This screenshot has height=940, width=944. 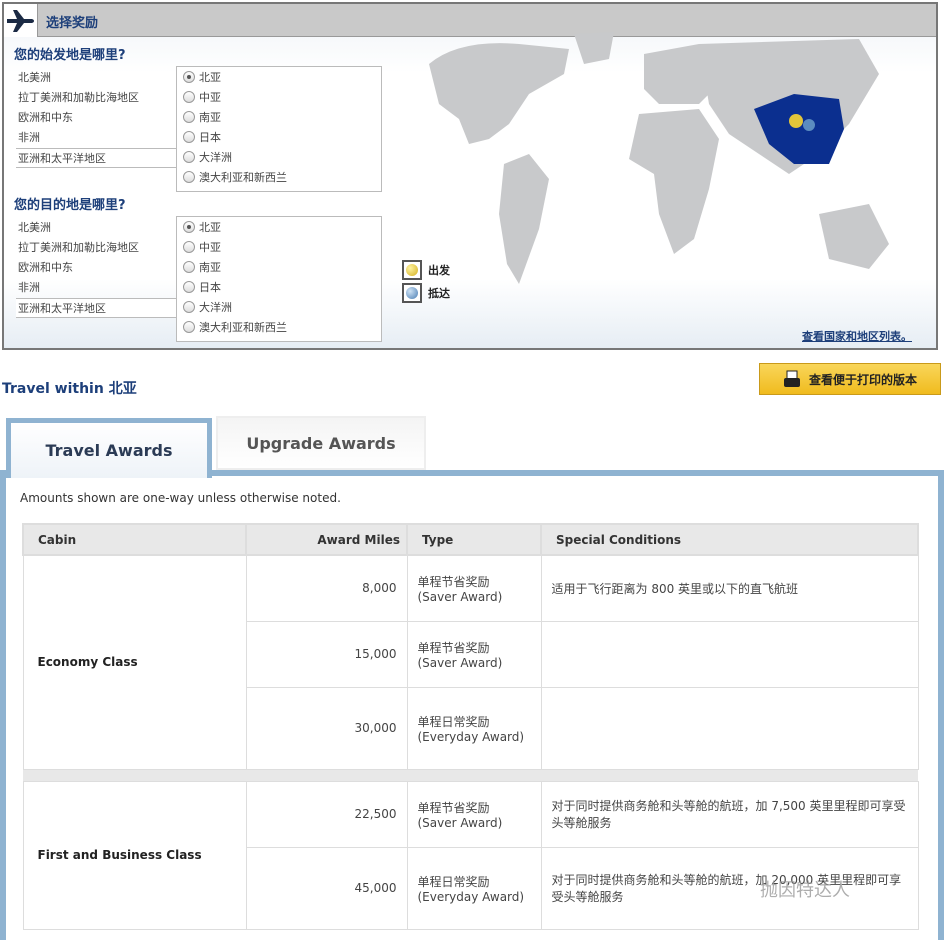 I want to click on origin-subregion-option: 日本, so click(x=279, y=137).